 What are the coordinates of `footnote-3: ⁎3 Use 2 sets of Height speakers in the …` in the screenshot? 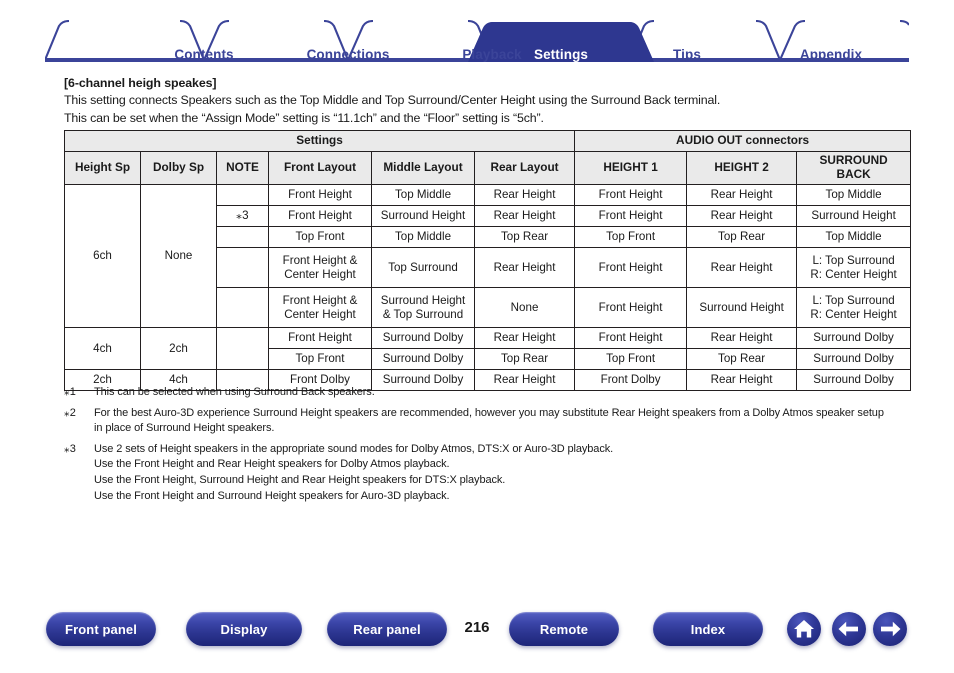 It's located at (494, 473).